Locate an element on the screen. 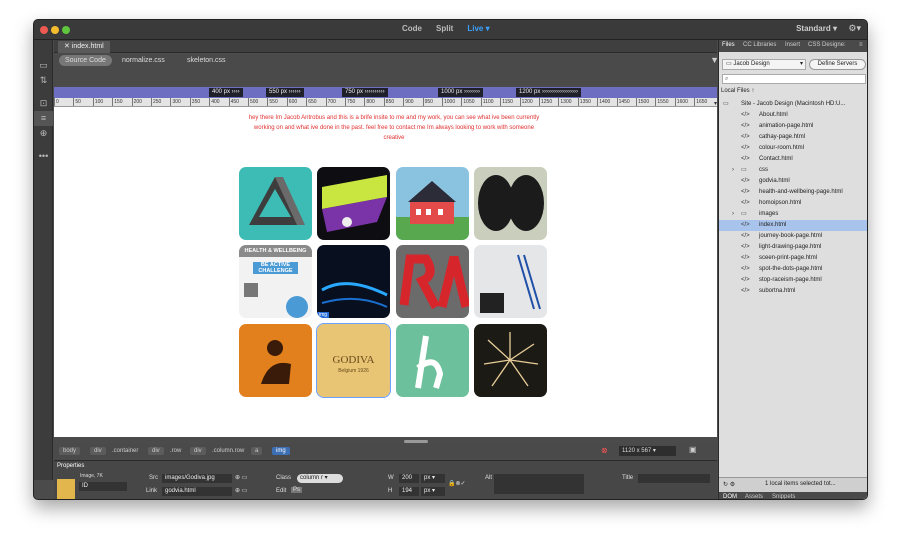 Image resolution: width=900 pixels, height=560 pixels. error-icon: ⊗ is located at coordinates (604, 450).